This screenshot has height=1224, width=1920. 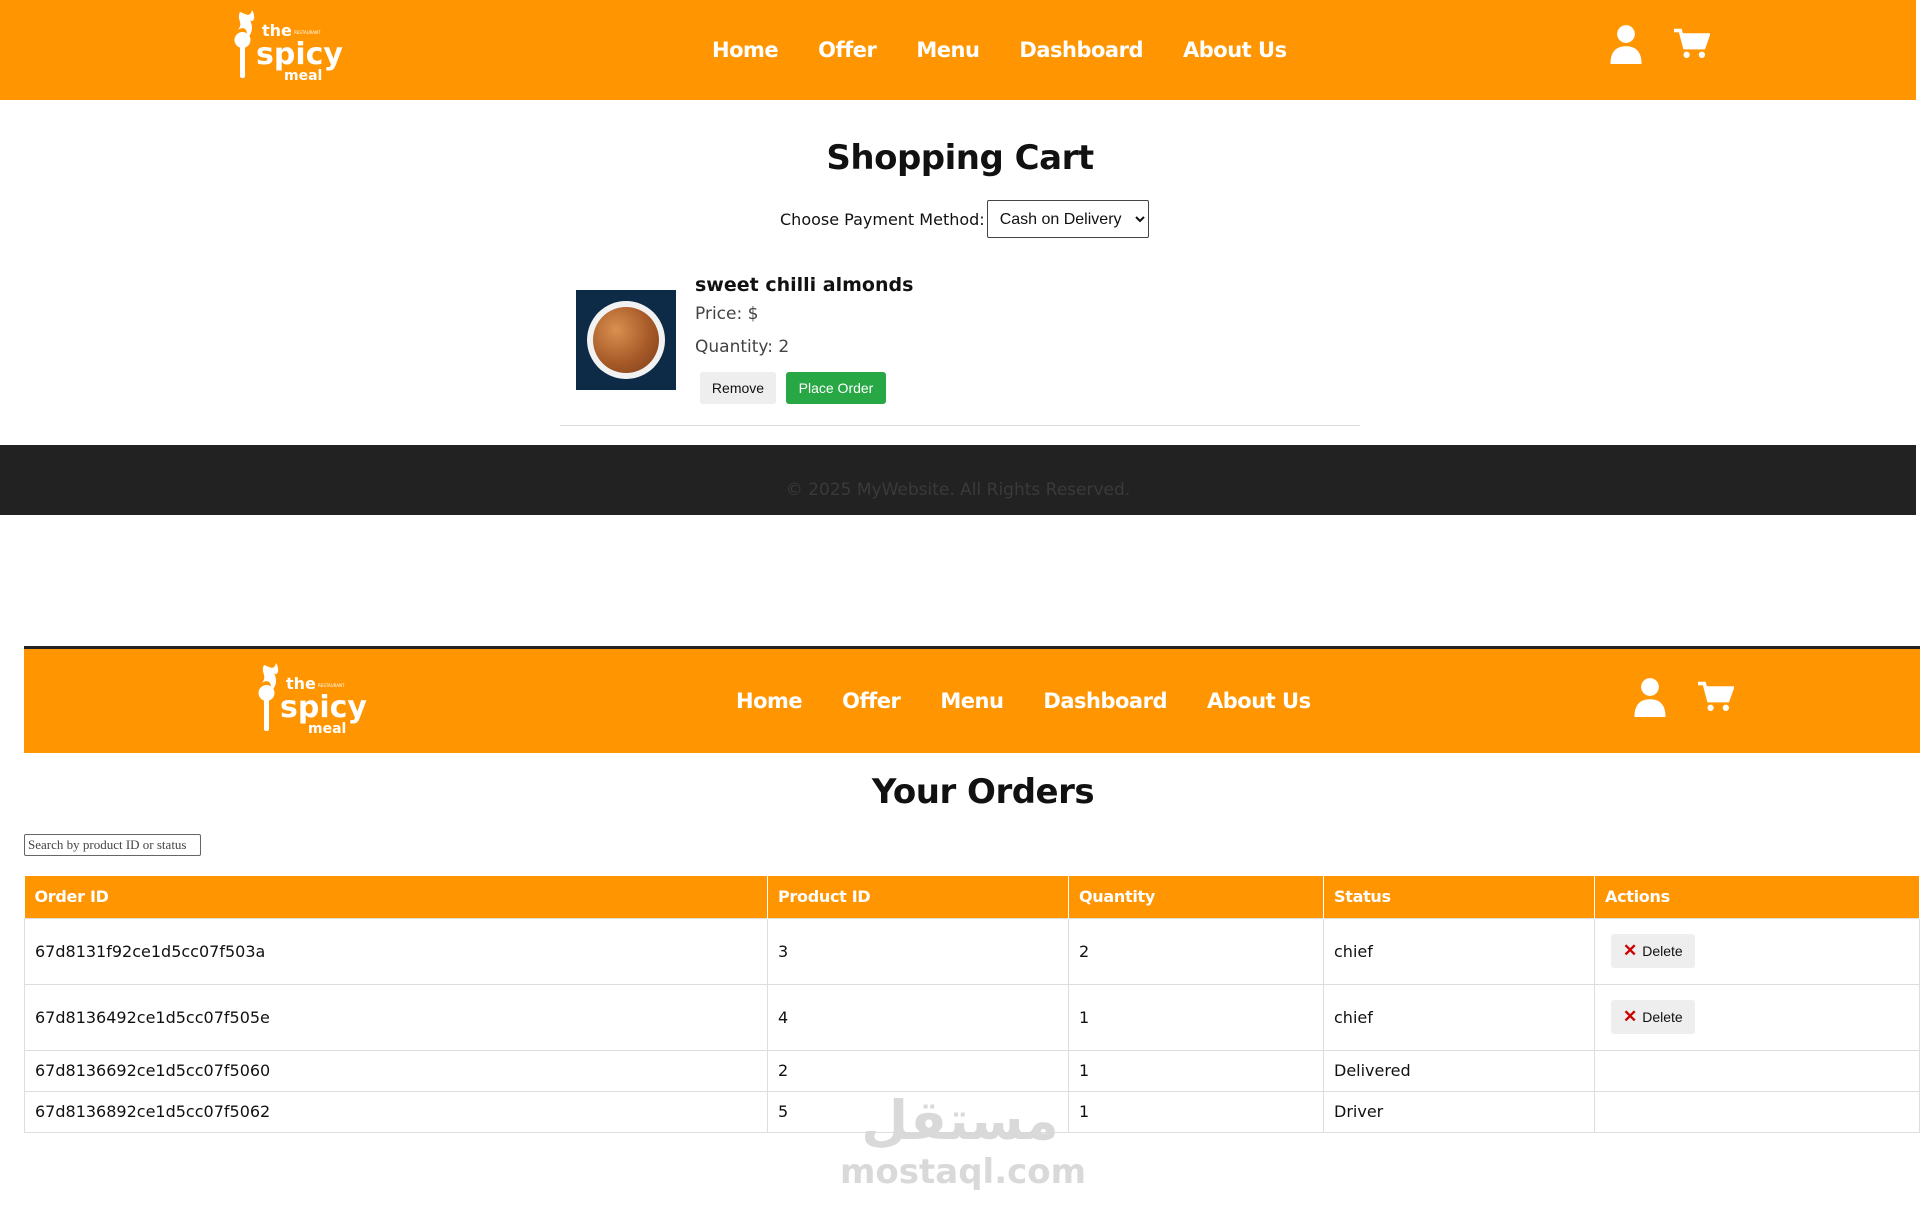 I want to click on order-search-input, so click(x=112, y=845).